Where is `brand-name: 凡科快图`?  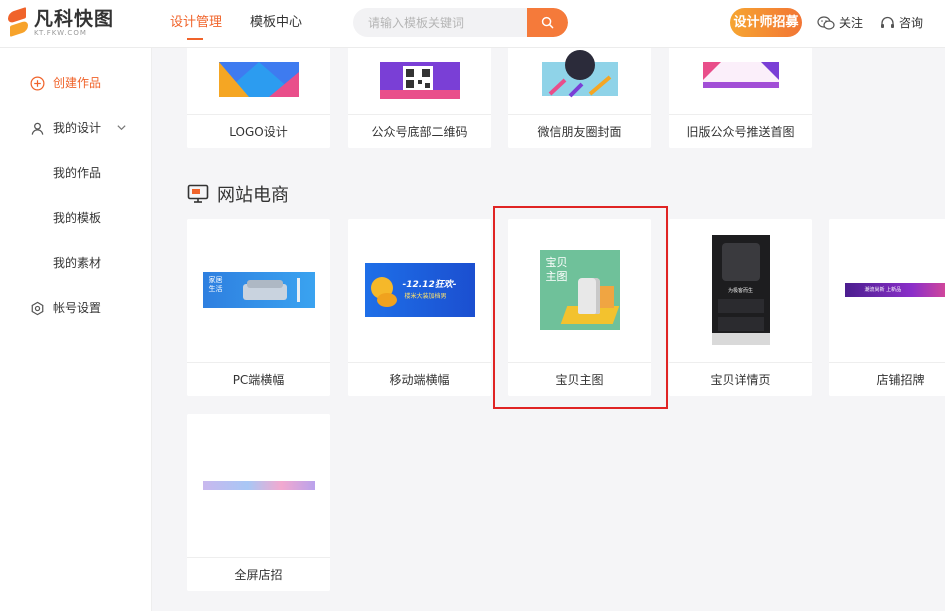
brand-name: 凡科快图 is located at coordinates (74, 18).